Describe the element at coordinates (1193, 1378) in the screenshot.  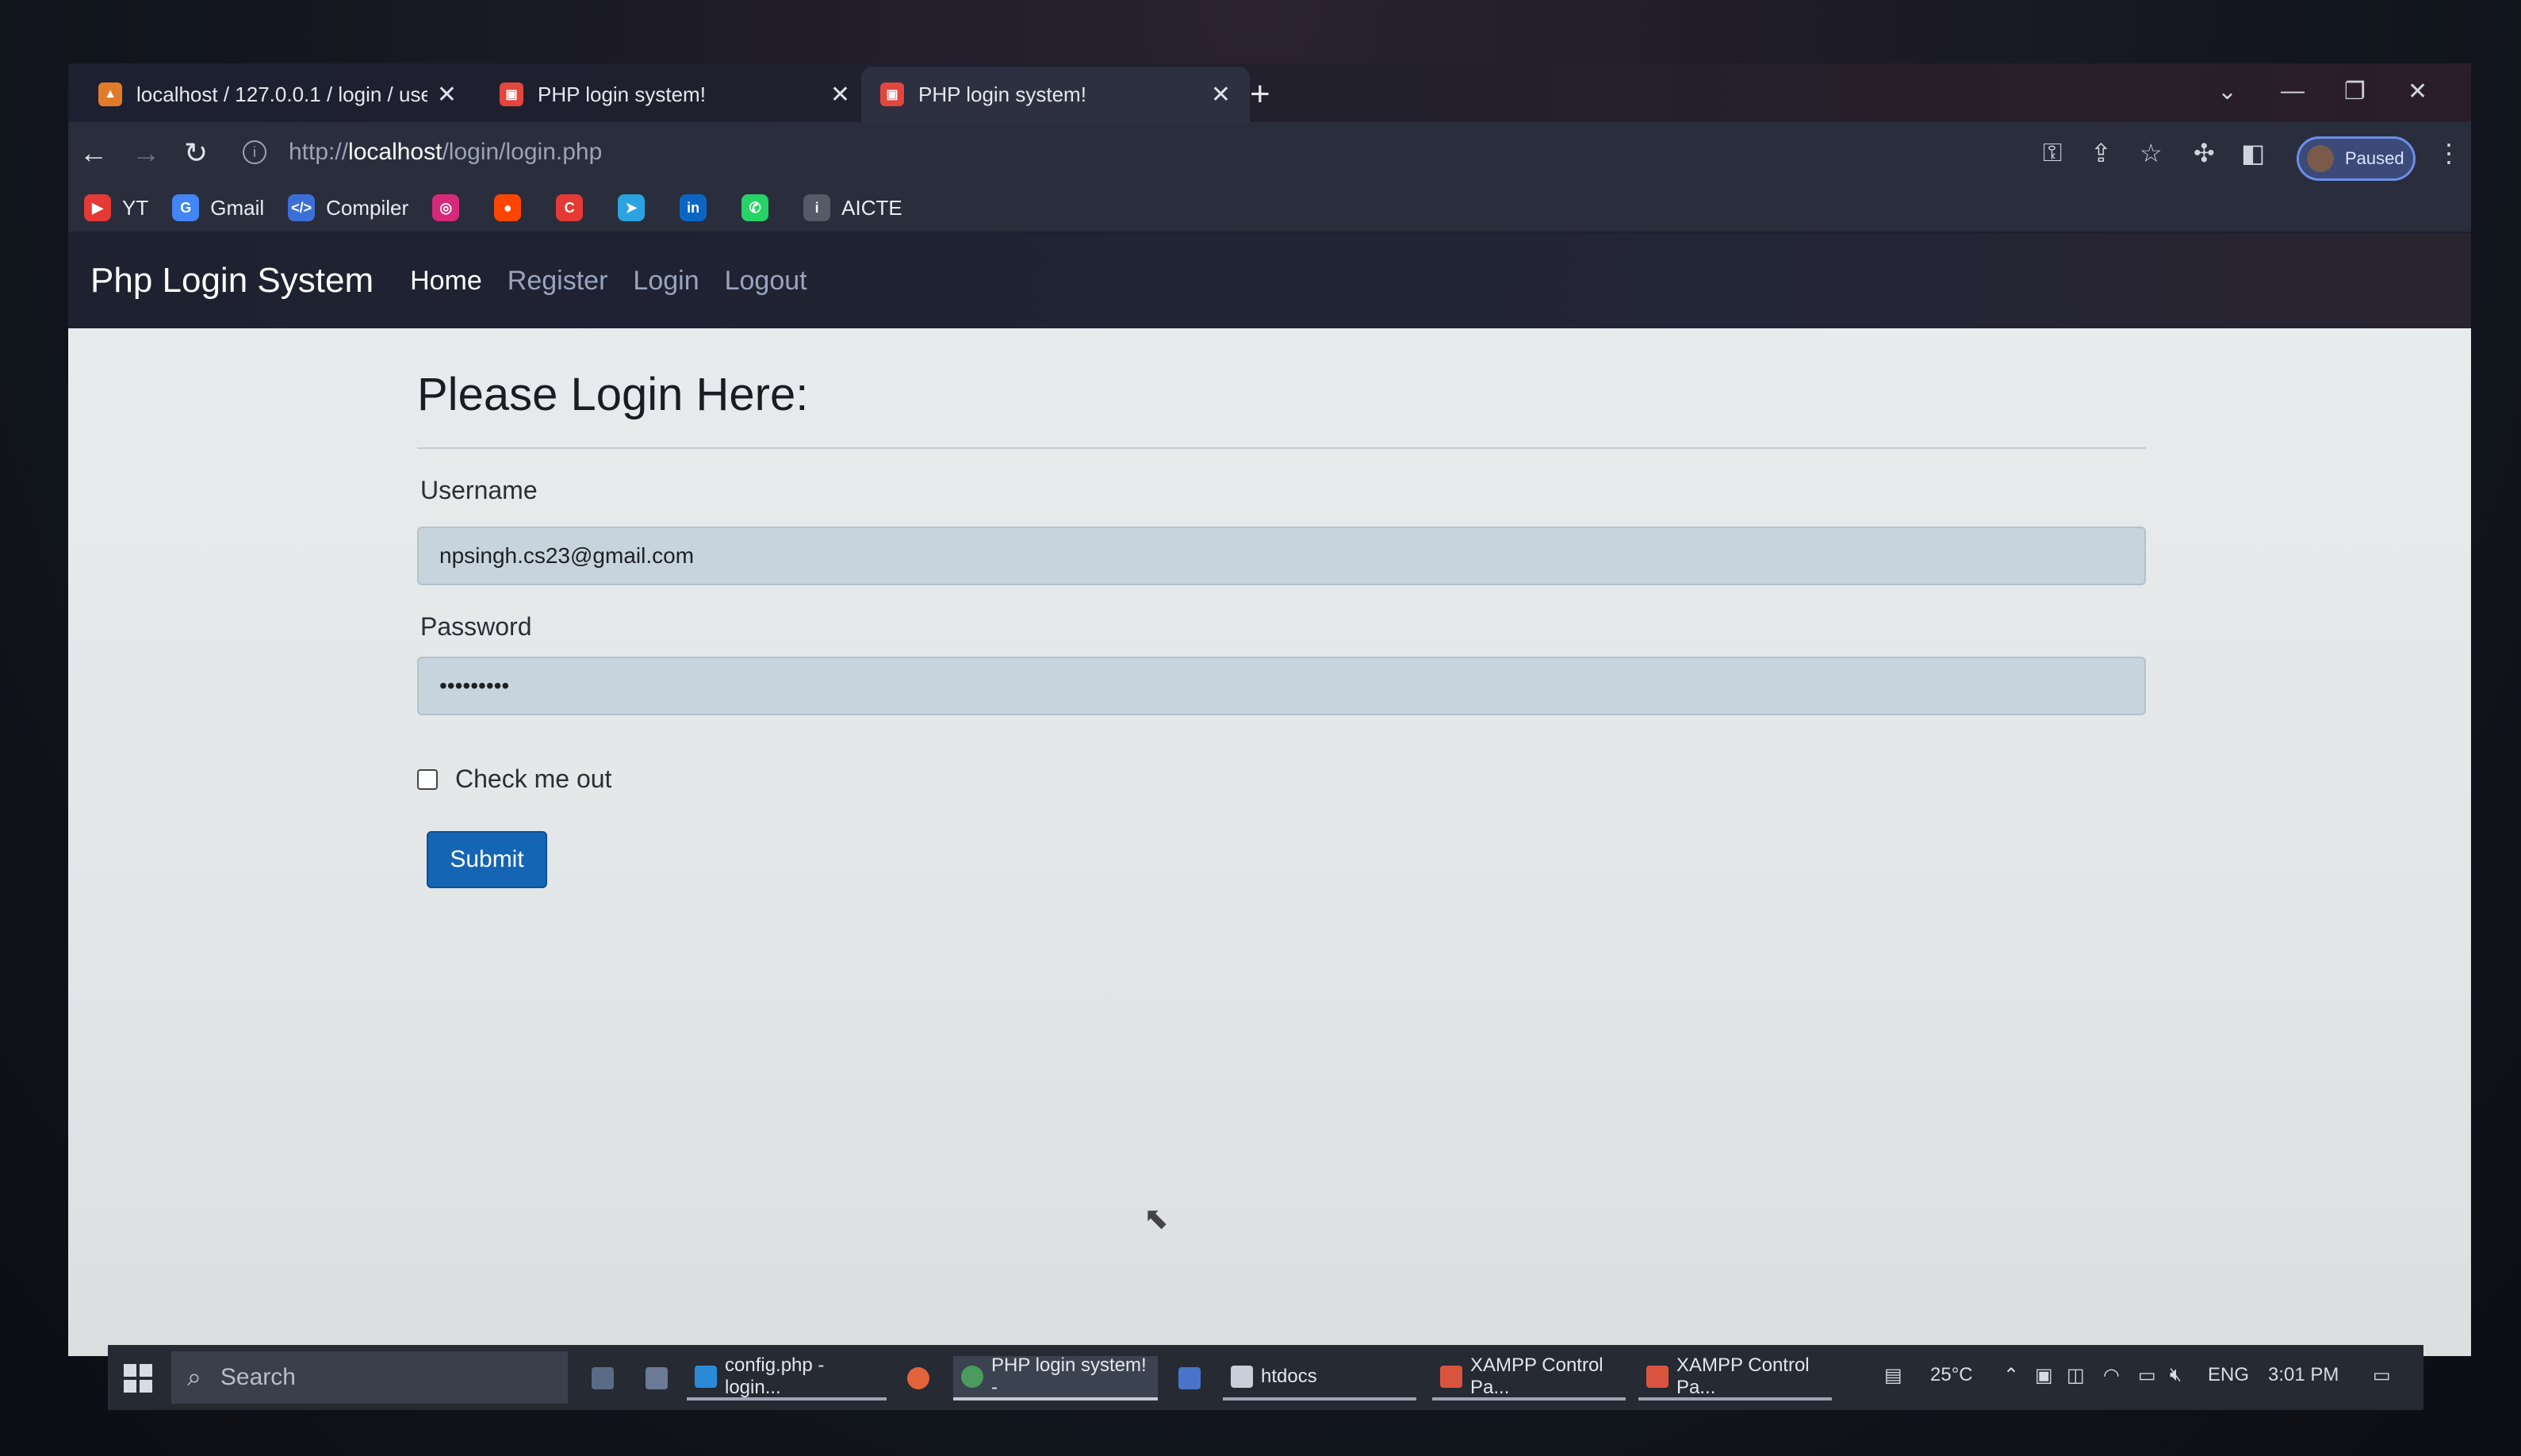
I see `app-icon` at that location.